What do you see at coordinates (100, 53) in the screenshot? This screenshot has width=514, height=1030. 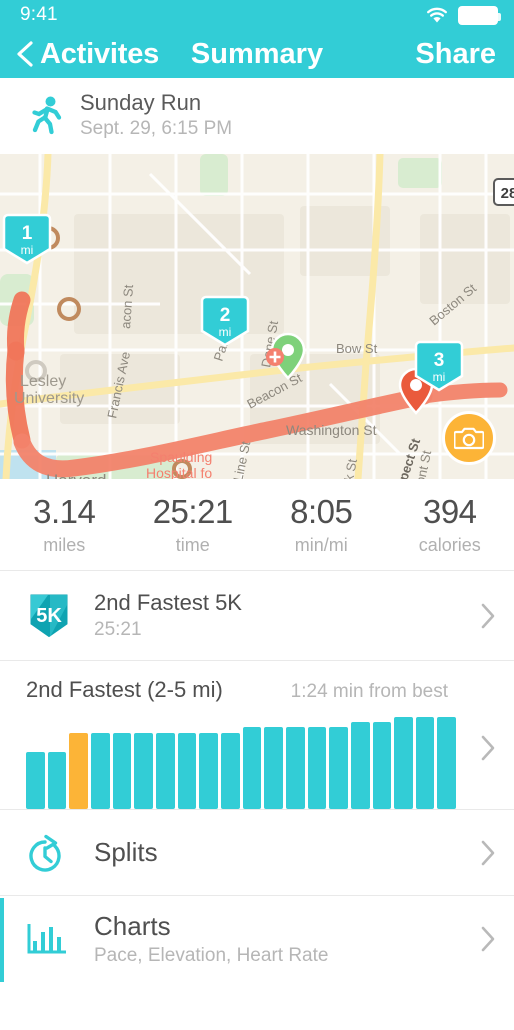 I see `back-button-label: Activites` at bounding box center [100, 53].